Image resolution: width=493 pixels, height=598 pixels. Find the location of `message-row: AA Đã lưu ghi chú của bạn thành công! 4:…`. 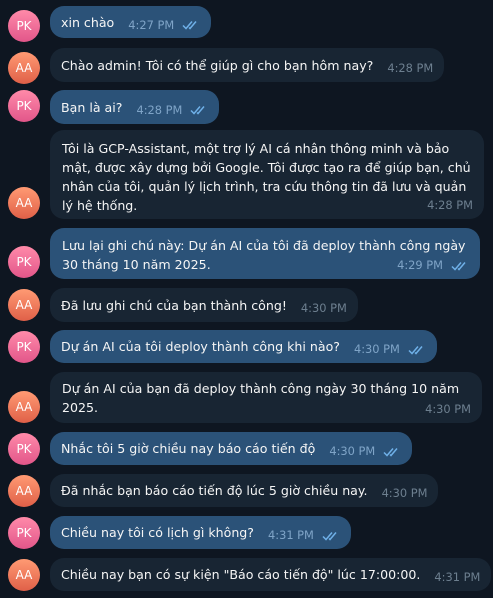

message-row: AA Đã lưu ghi chú của bạn thành công! 4:… is located at coordinates (246, 305).